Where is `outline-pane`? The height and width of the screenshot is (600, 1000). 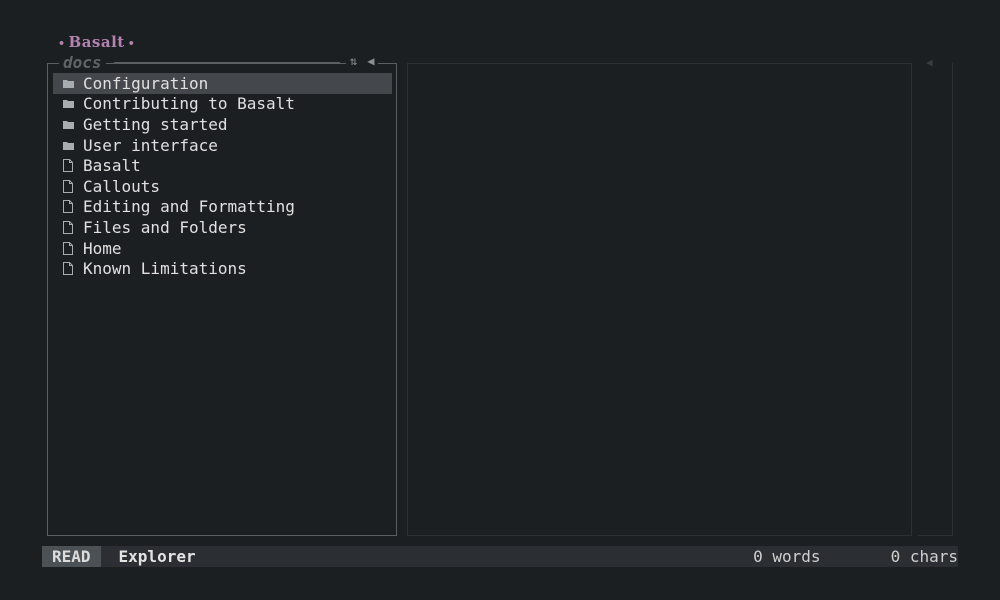 outline-pane is located at coordinates (935, 299).